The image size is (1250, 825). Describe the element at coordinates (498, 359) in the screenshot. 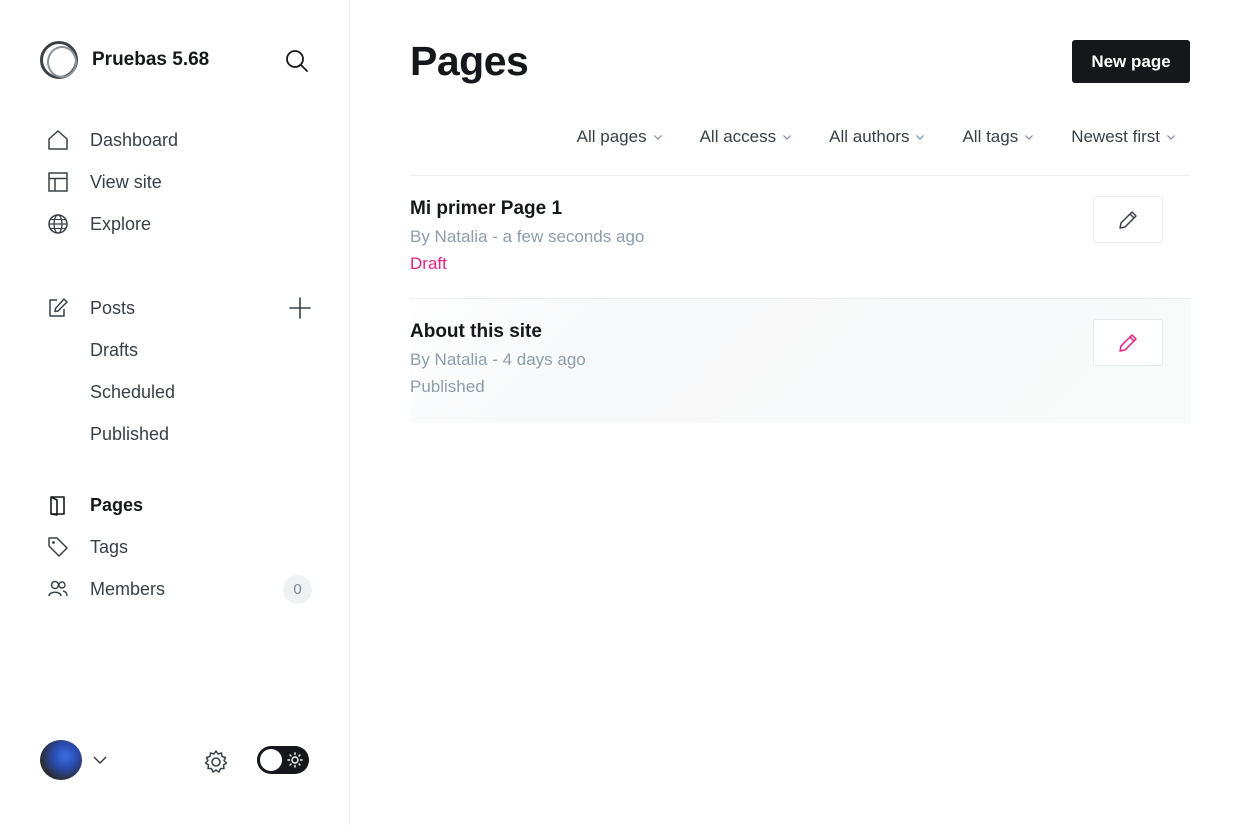

I see `page-item-meta: By Natalia - 4 days ago` at that location.